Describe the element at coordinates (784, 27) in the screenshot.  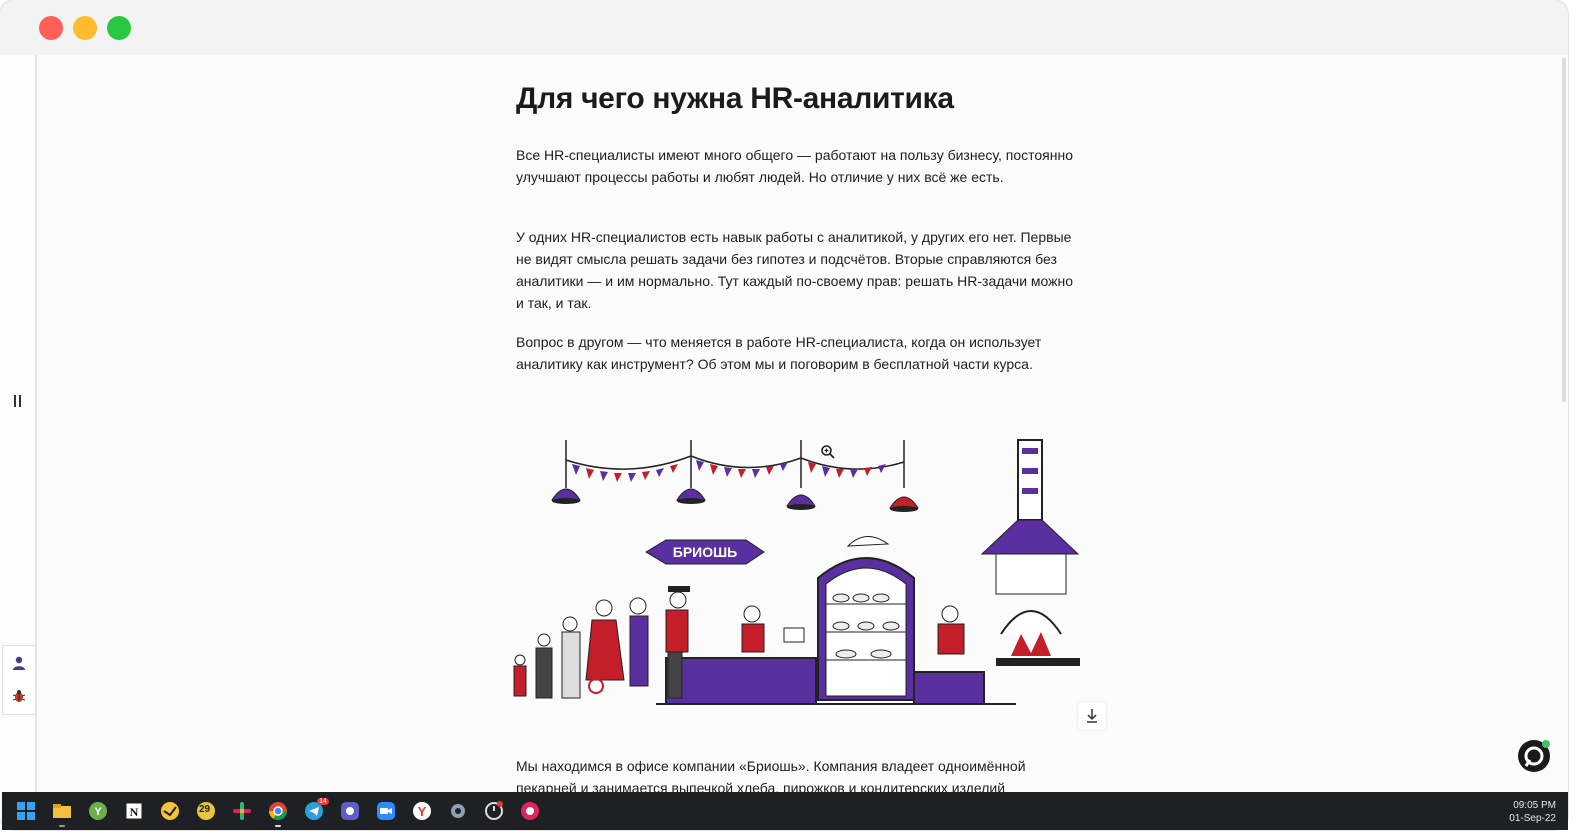
I see `title-bar` at that location.